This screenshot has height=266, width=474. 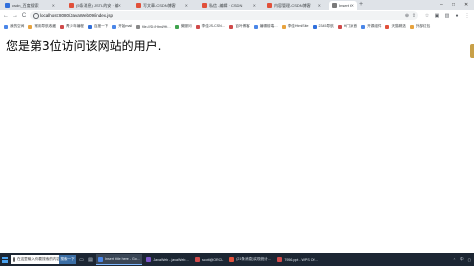 I want to click on system-tray: ⌃ 中 ▢, so click(x=462, y=259).